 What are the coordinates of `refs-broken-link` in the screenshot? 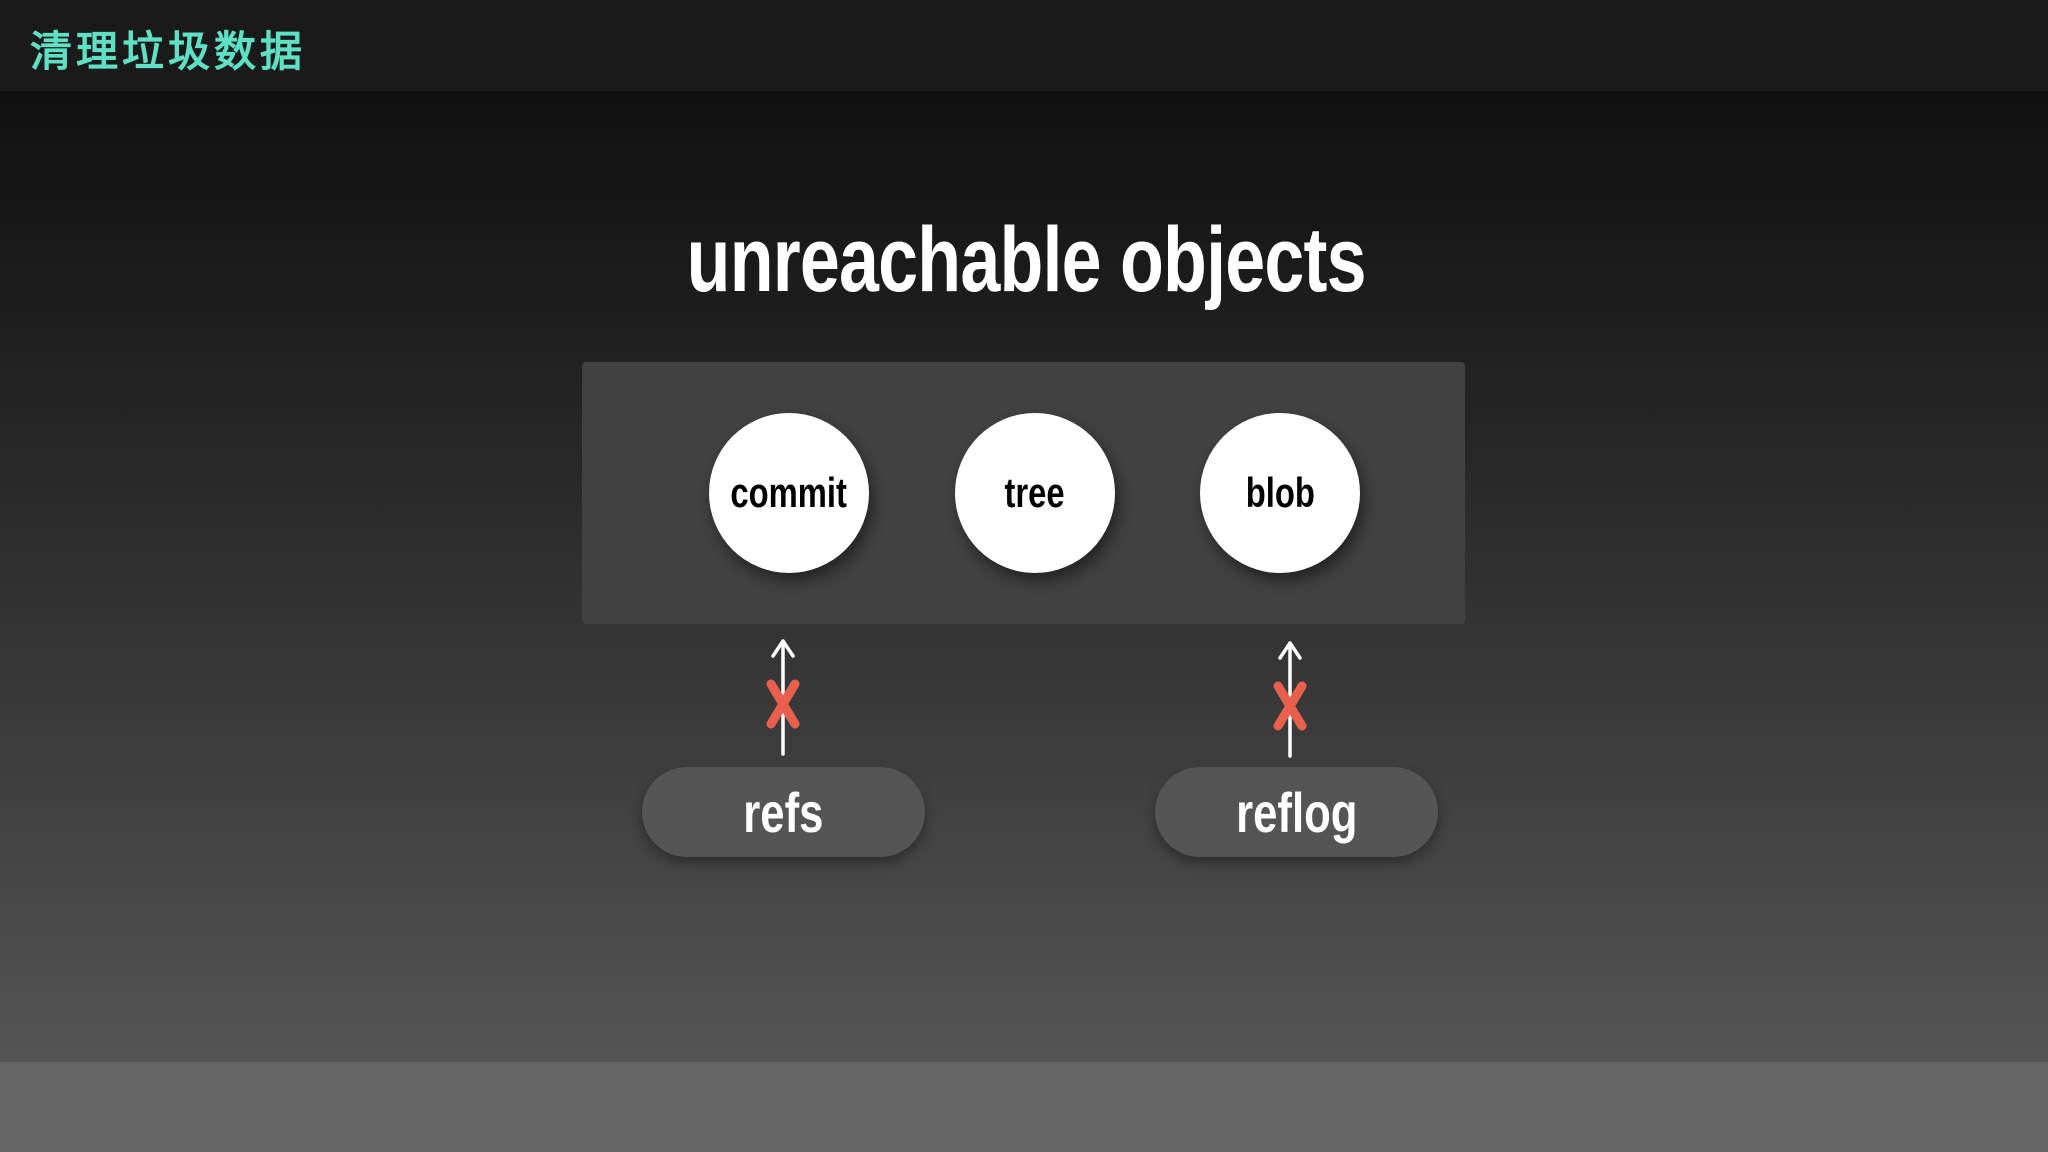 It's located at (783, 697).